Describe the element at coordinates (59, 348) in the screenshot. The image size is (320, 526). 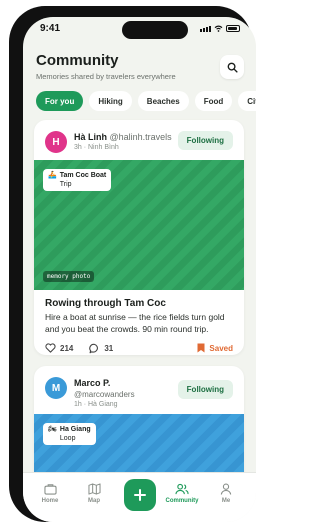
I see `like-button: 214` at that location.